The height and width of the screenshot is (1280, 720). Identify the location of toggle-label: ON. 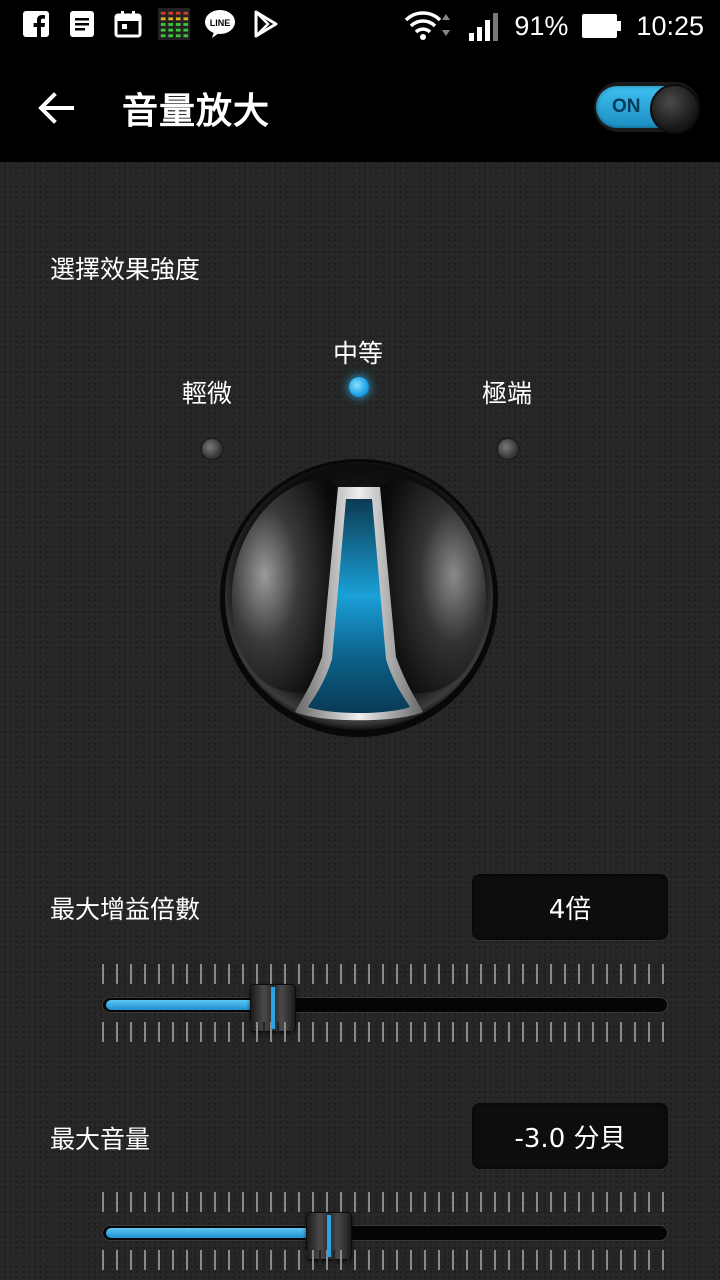
(626, 106).